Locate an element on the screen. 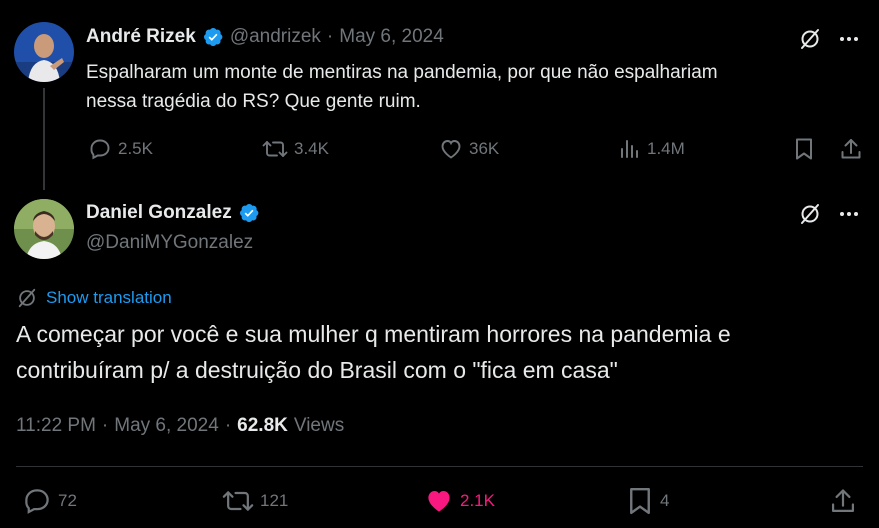  tweet-text-line: nessa tragédia do RS? Que gente ruim. is located at coordinates (253, 101).